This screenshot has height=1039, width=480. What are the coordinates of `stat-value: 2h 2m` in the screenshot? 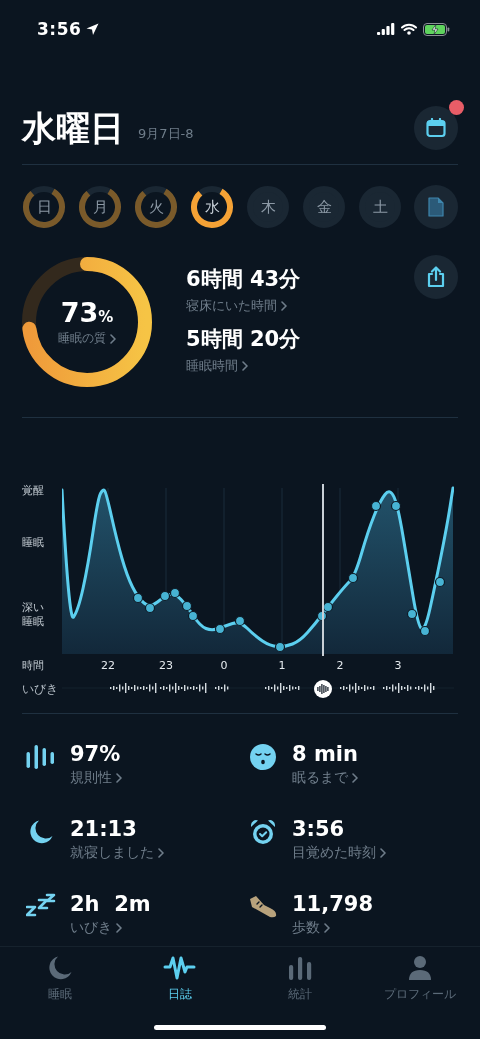 It's located at (110, 904).